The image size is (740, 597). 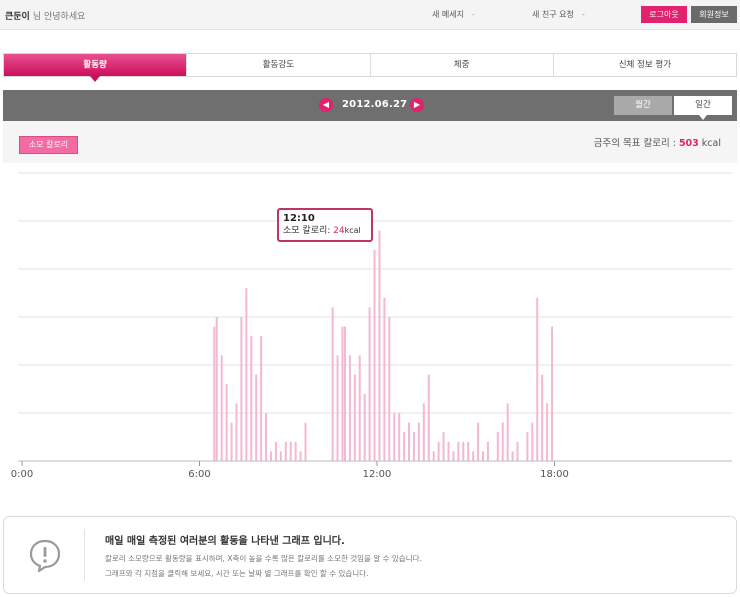 What do you see at coordinates (714, 14) in the screenshot?
I see `member-info-button: 회원정보` at bounding box center [714, 14].